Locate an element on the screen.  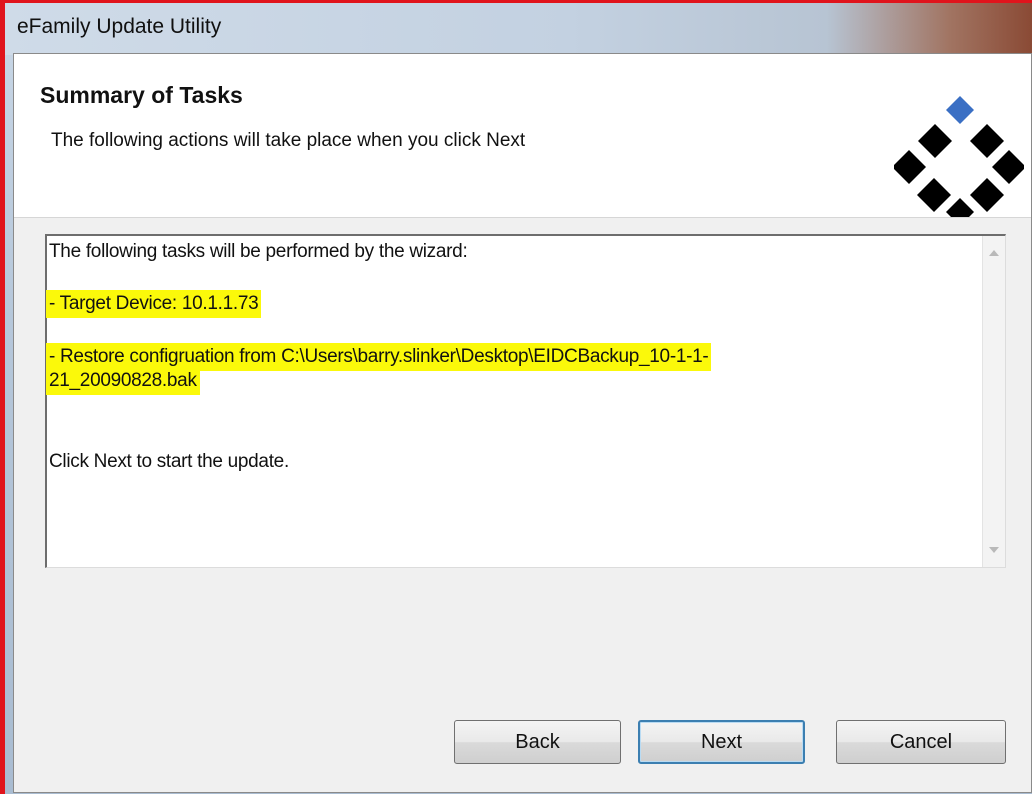
summary-target-device: - Target Device: 10.1.1.73 is located at coordinates (154, 304).